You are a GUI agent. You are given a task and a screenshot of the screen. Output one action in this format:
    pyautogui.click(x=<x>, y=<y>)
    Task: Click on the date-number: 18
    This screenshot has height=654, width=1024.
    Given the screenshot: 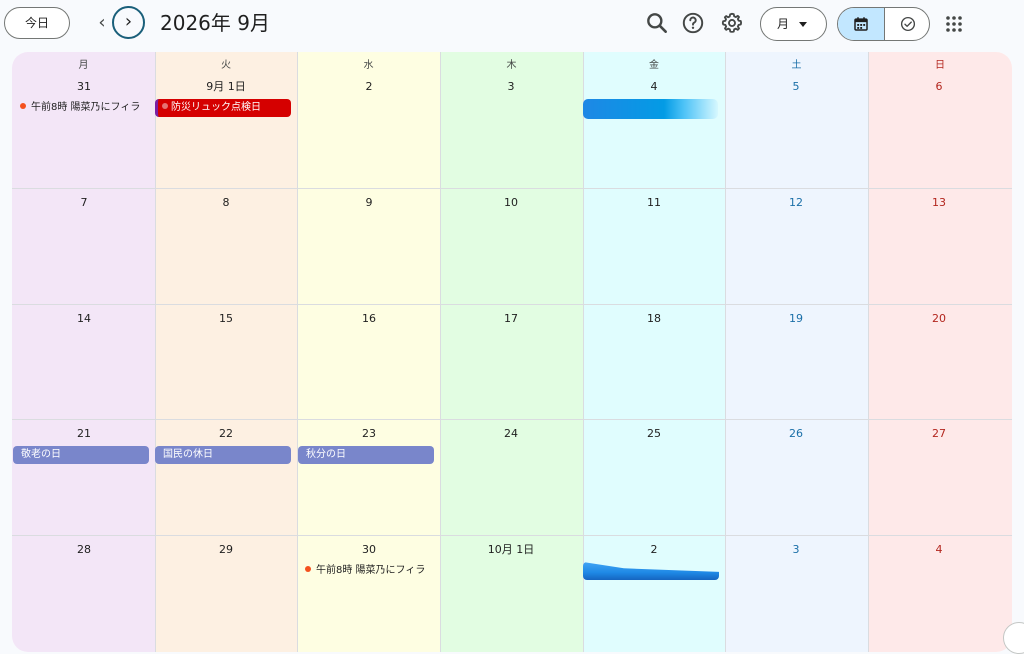 What is the action you would take?
    pyautogui.click(x=654, y=319)
    